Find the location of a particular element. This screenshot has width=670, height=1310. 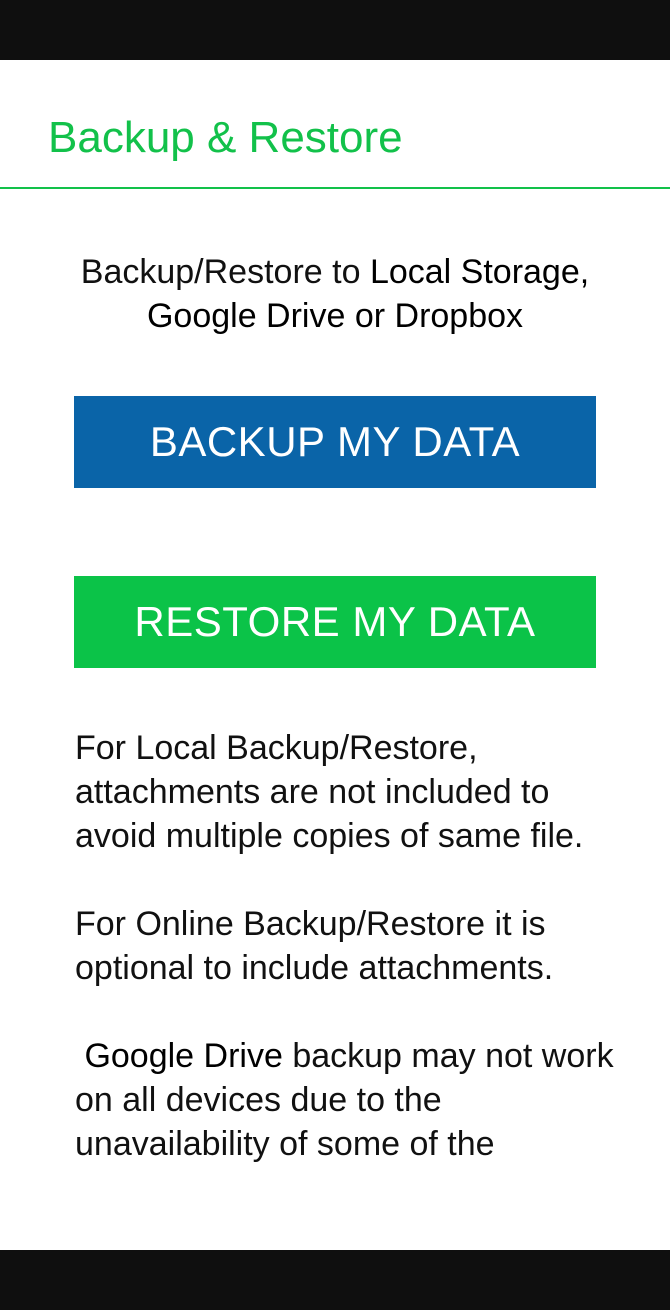

backup-button-label: BACKUP MY DATA is located at coordinates (335, 441).